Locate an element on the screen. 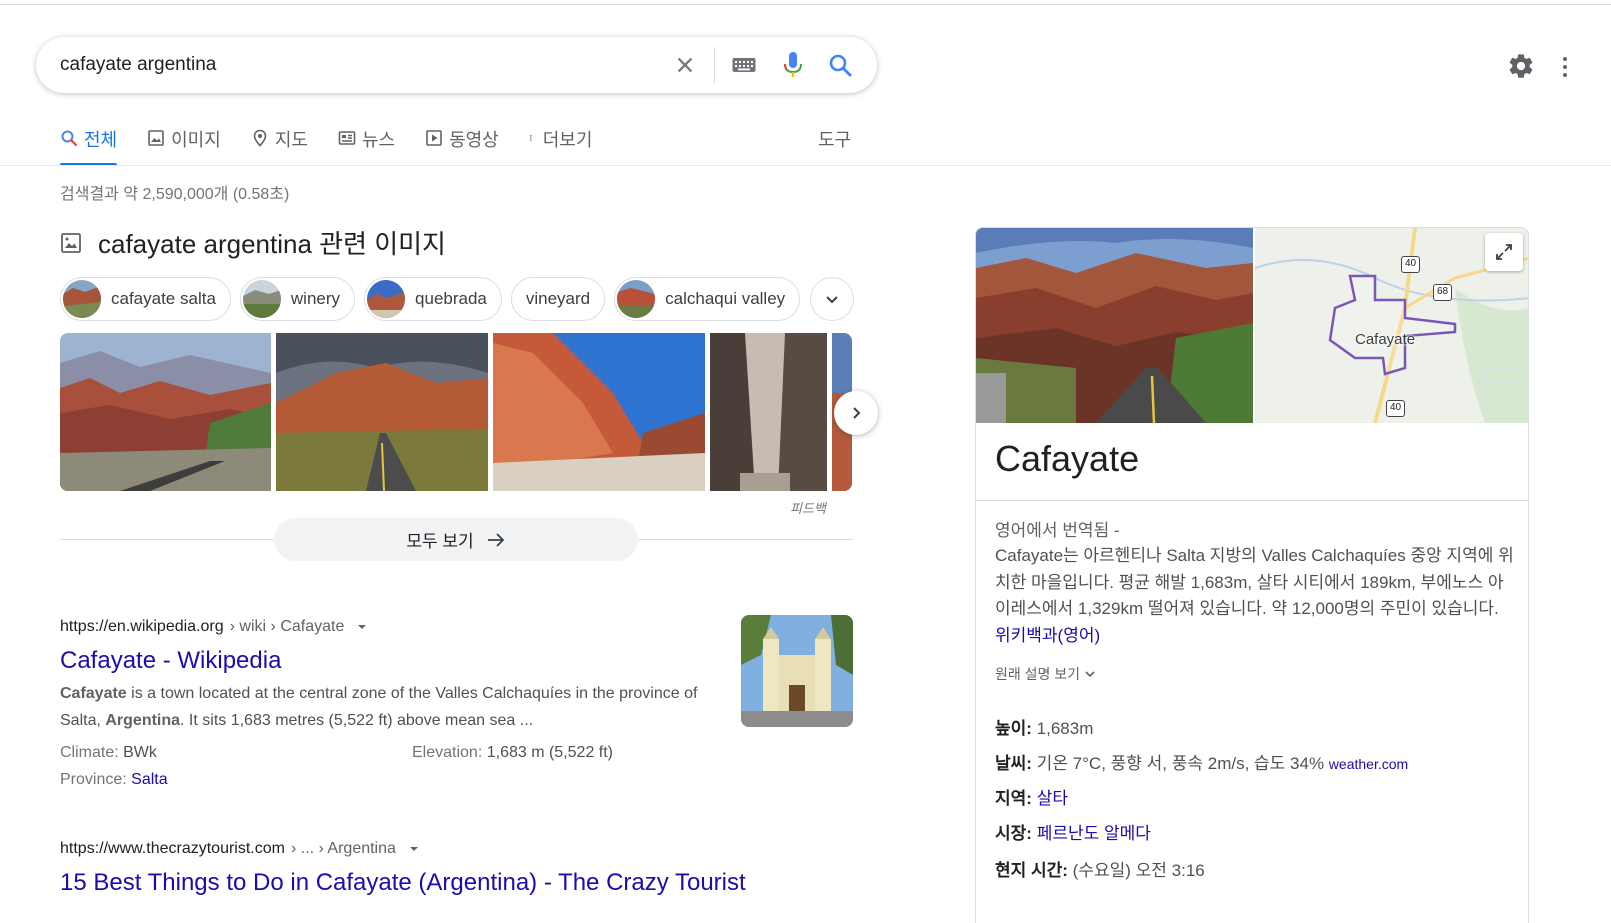 Image resolution: width=1611 pixels, height=923 pixels. fact-region: 지역: 살타 is located at coordinates (1031, 796).